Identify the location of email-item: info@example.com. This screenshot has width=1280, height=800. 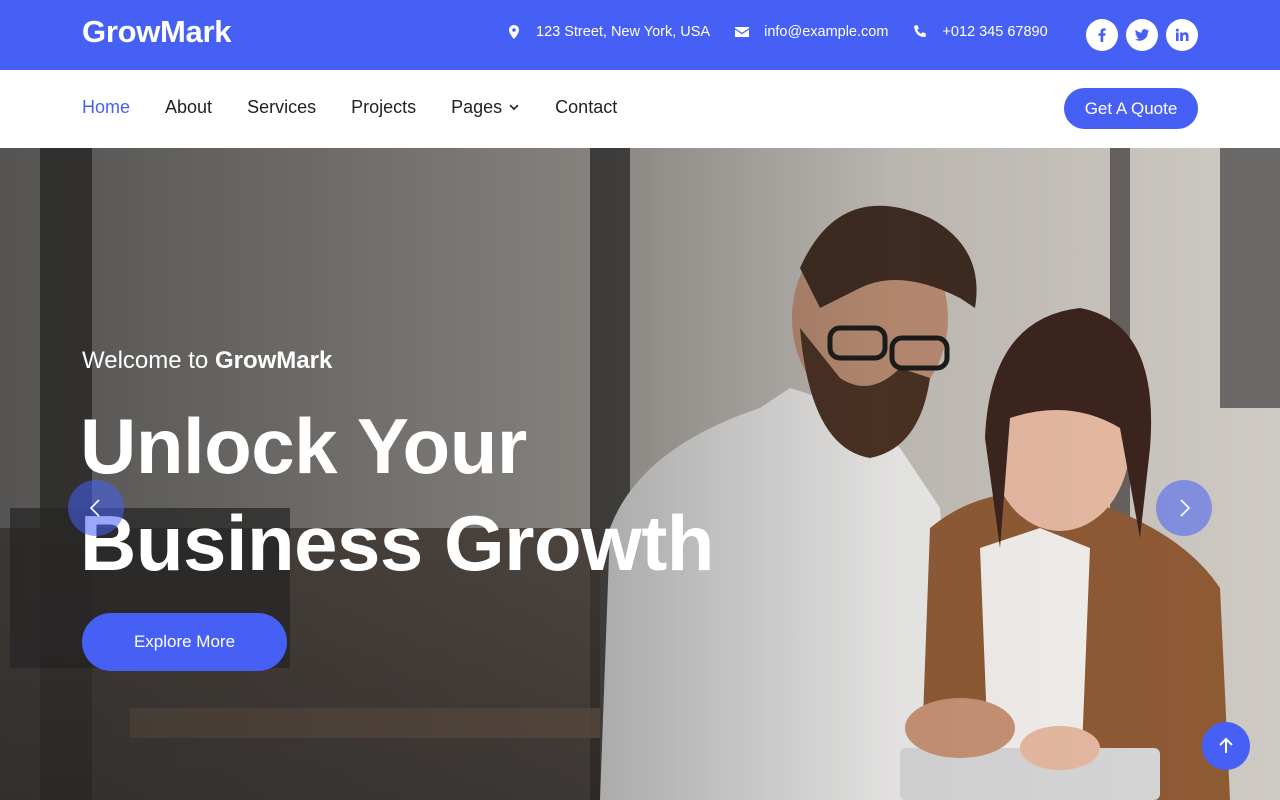
(811, 32).